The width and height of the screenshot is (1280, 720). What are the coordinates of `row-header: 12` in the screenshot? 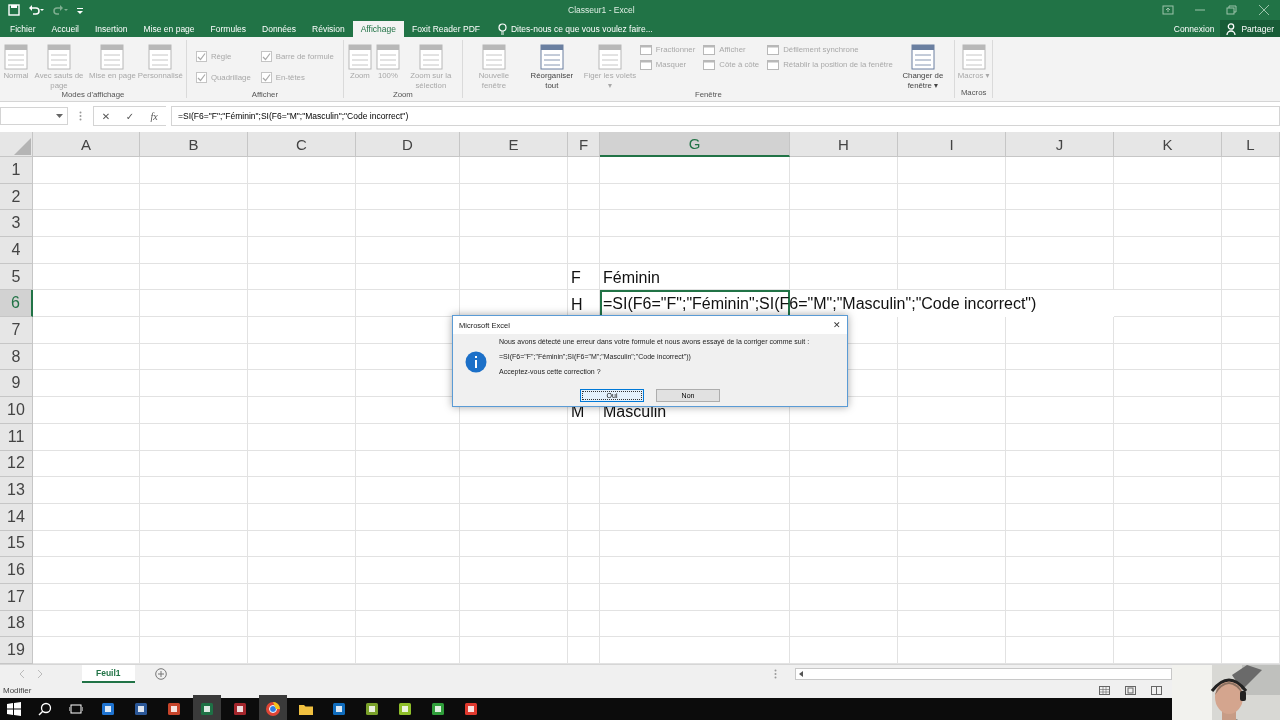 It's located at (16, 464).